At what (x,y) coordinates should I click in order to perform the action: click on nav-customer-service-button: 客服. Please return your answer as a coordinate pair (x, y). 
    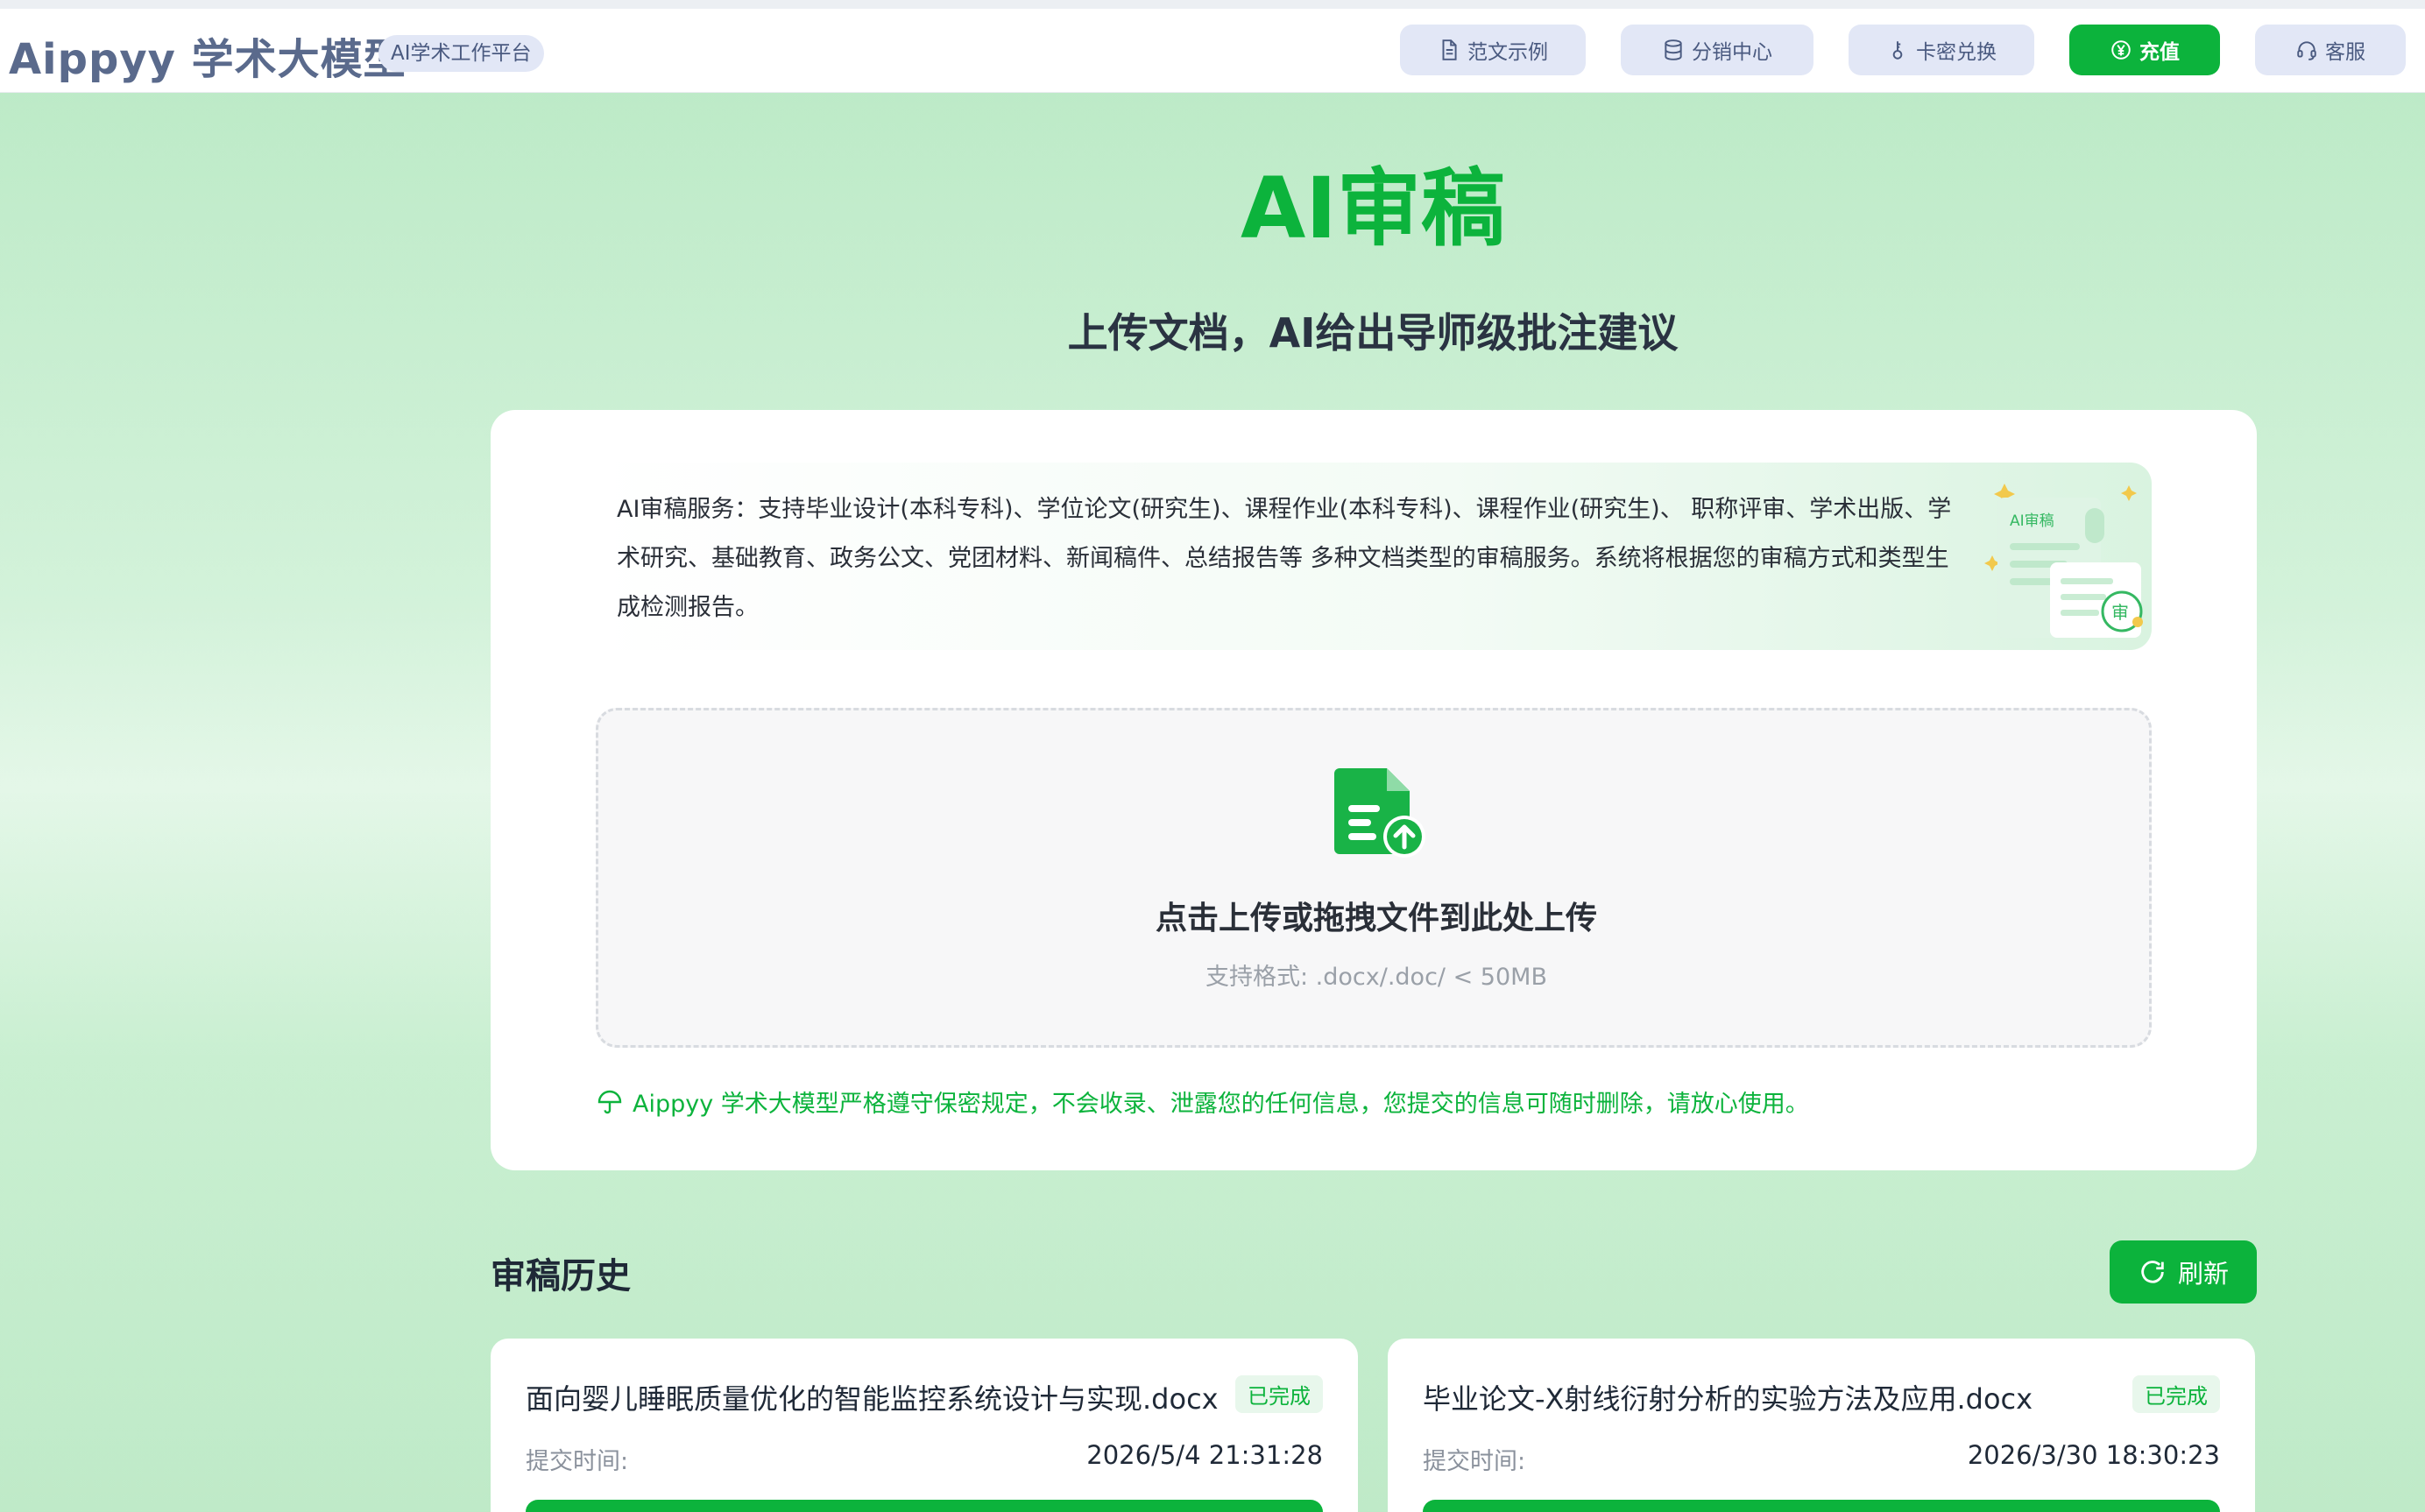
    Looking at the image, I should click on (2330, 50).